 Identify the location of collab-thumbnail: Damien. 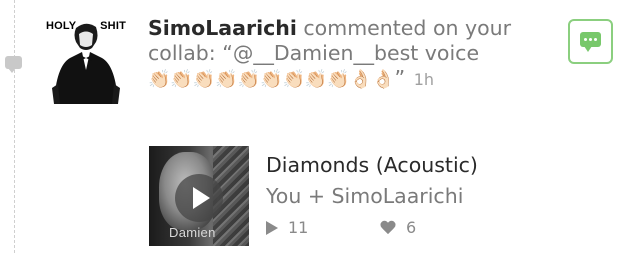
(199, 196).